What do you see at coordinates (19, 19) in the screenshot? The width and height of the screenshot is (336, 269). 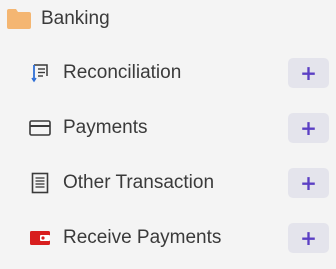 I see `folder-icon` at bounding box center [19, 19].